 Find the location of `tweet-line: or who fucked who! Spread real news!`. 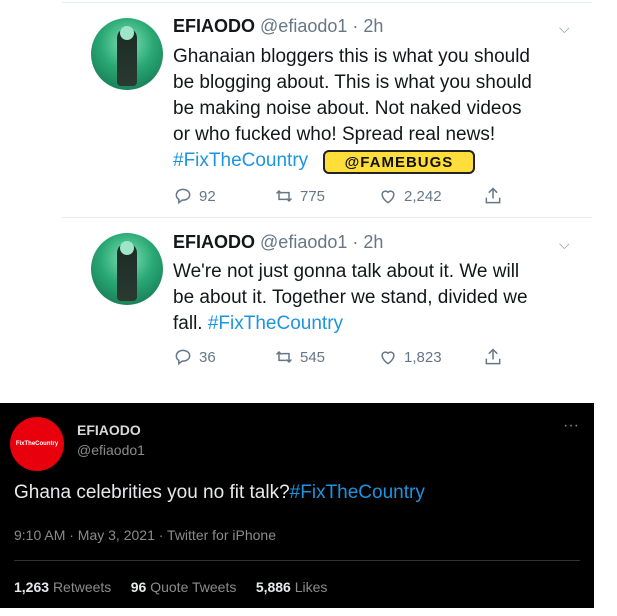

tweet-line: or who fucked who! Spread real news! is located at coordinates (334, 134).